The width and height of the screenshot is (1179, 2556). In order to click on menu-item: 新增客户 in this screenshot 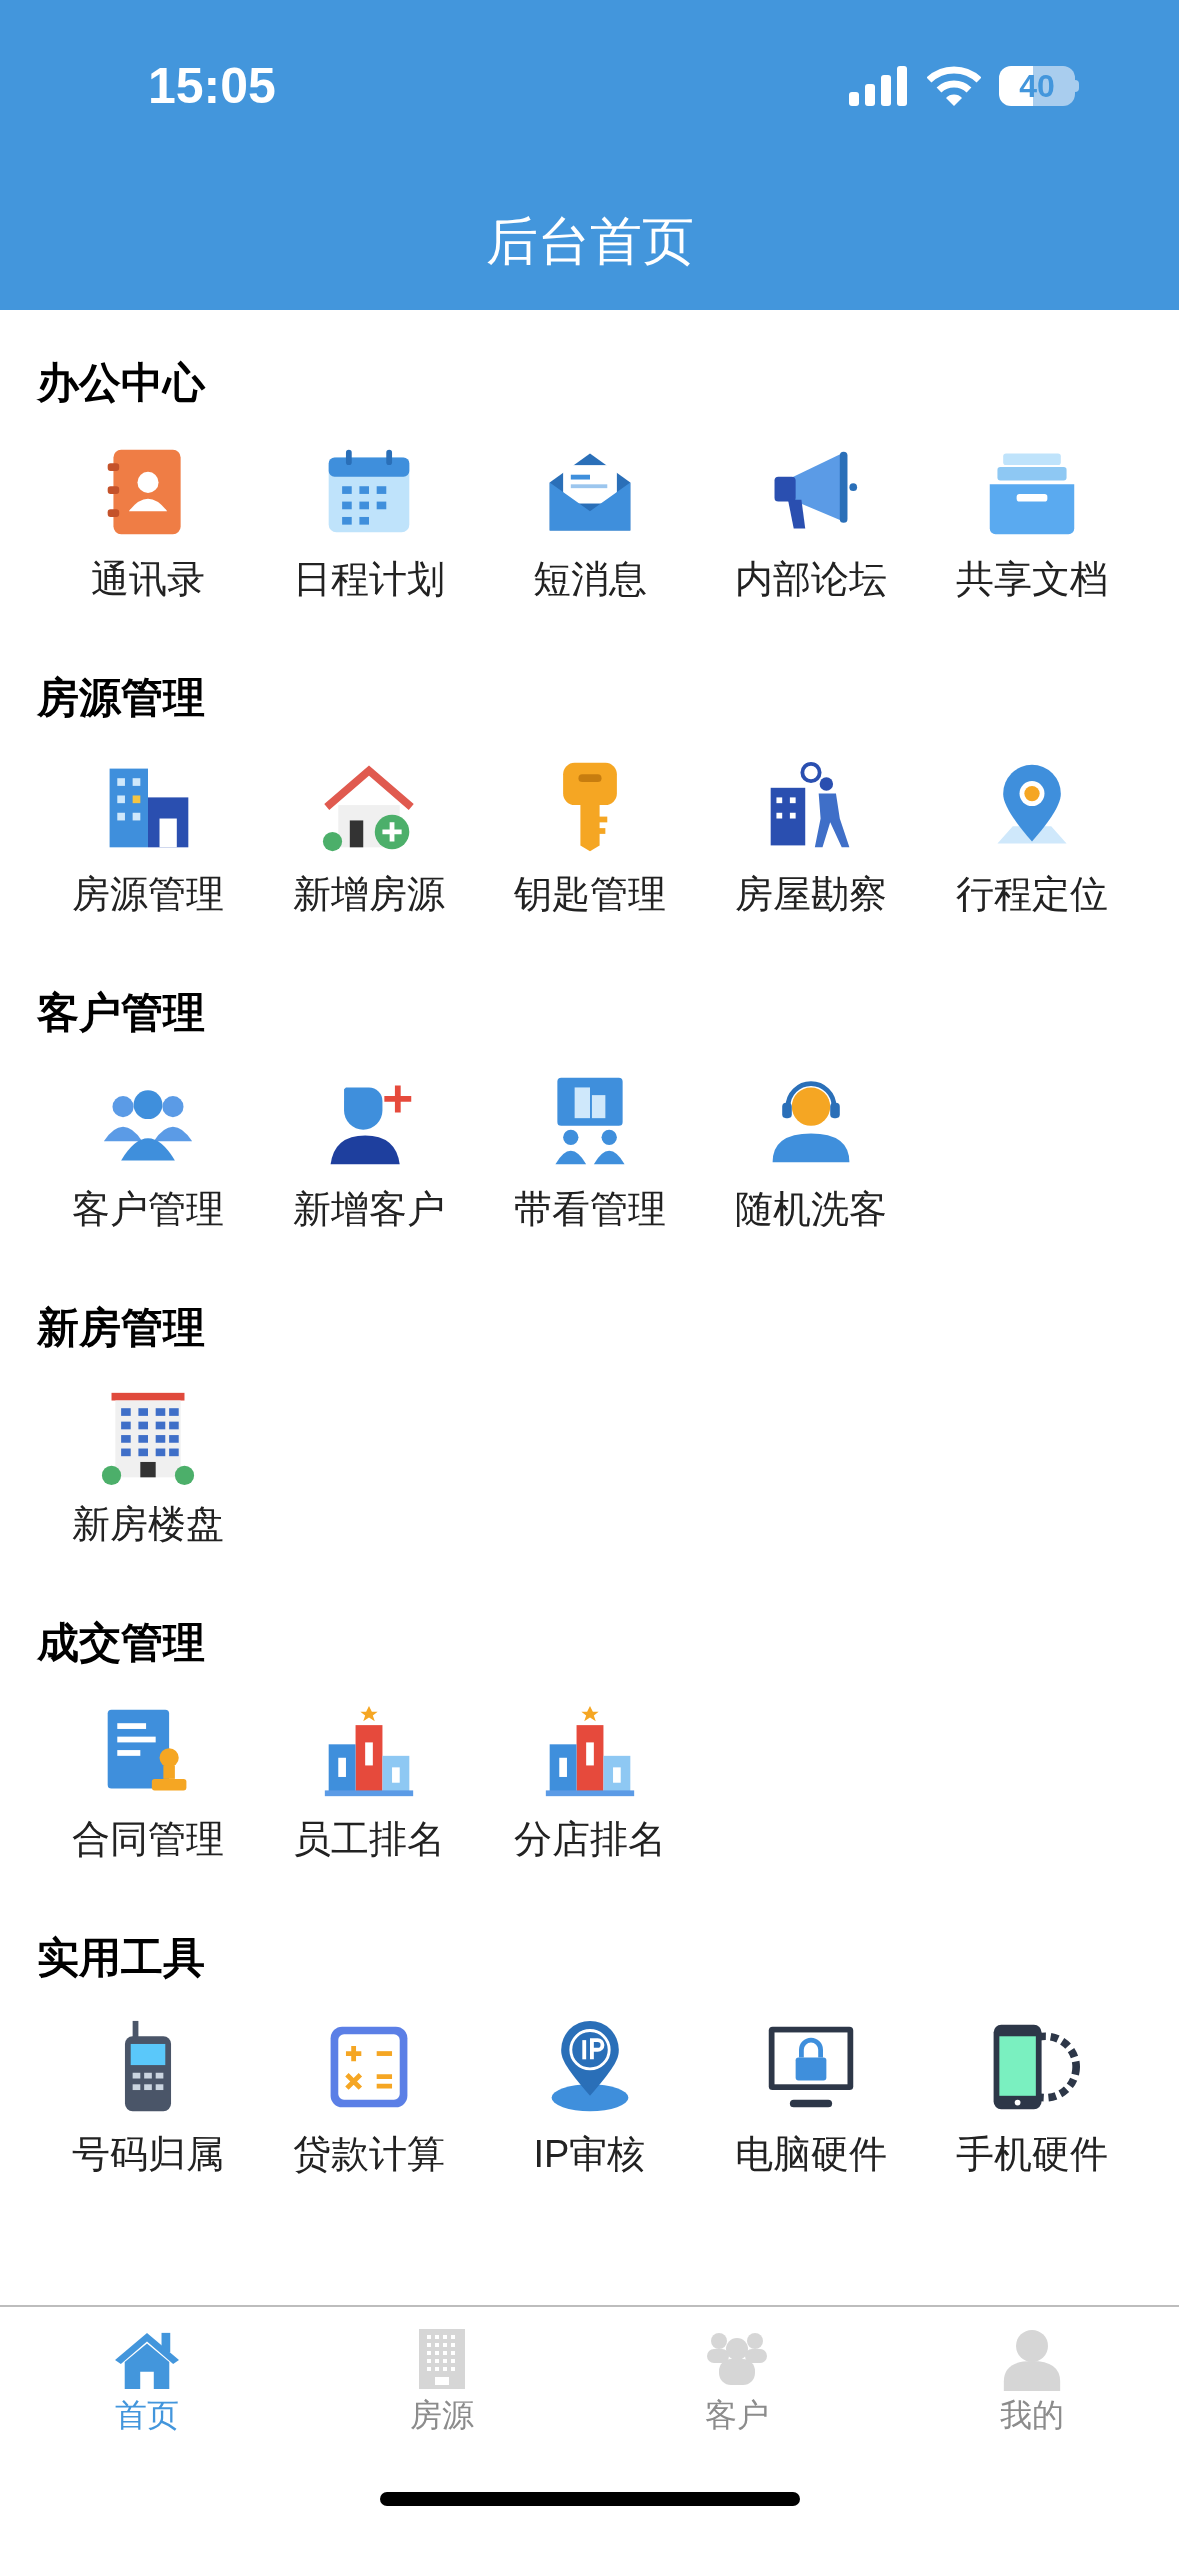, I will do `click(368, 1209)`.